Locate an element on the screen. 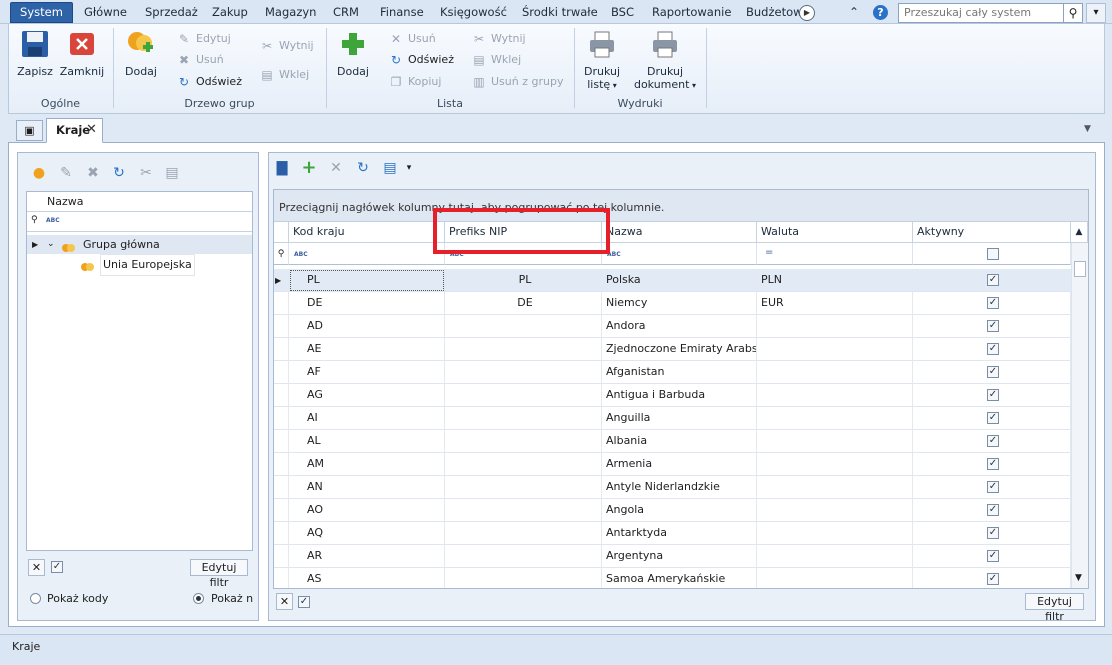 The height and width of the screenshot is (665, 1112). menu-zakup: Zakup is located at coordinates (230, 12).